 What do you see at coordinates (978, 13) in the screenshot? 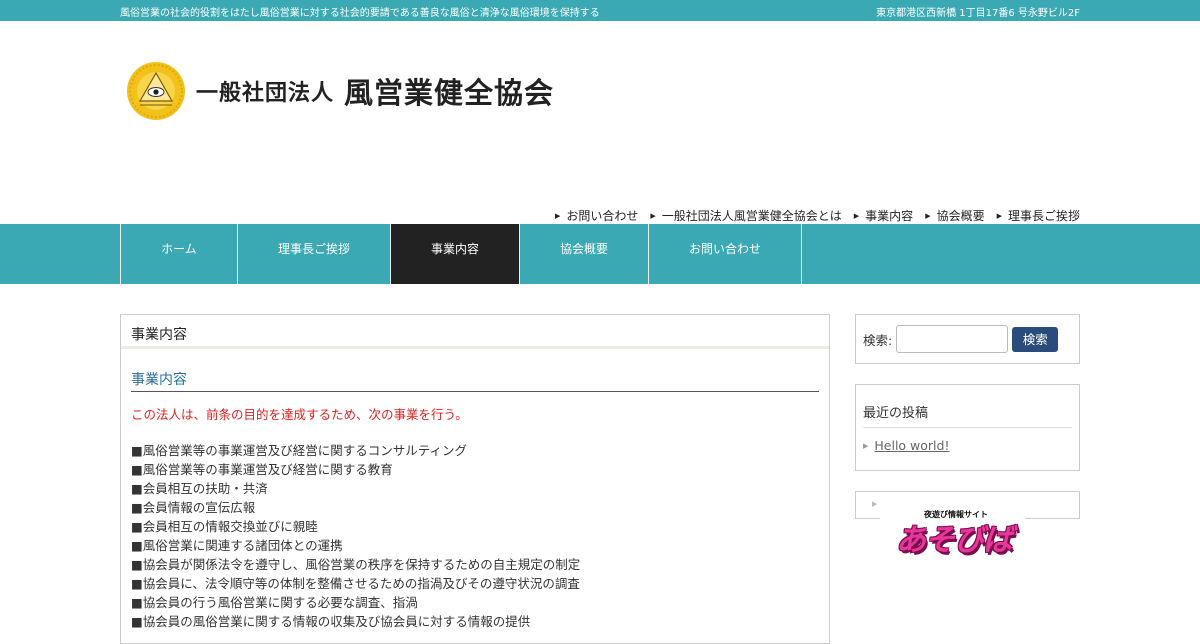
I see `site-address: 東京都港区西新橋 1丁目17番6 号永野ビル2F` at bounding box center [978, 13].